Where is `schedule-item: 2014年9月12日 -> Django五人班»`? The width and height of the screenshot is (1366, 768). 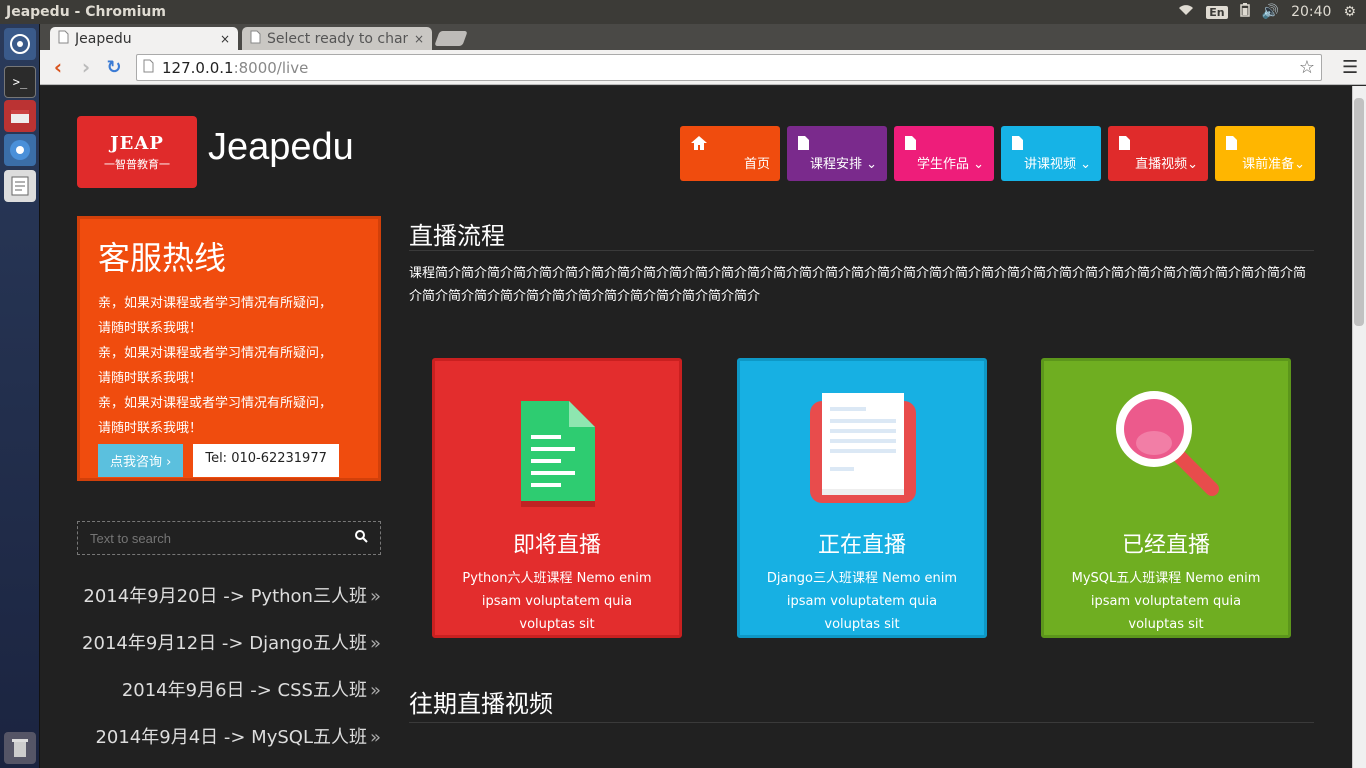
schedule-item: 2014年9月12日 -> Django五人班» is located at coordinates (229, 652).